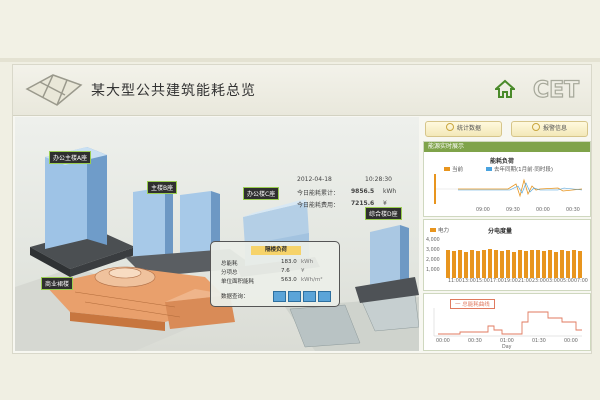 Image resolution: width=600 pixels, height=400 pixels. Describe the element at coordinates (497, 281) in the screenshot. I see `chart2-xtick: 17:00` at that location.